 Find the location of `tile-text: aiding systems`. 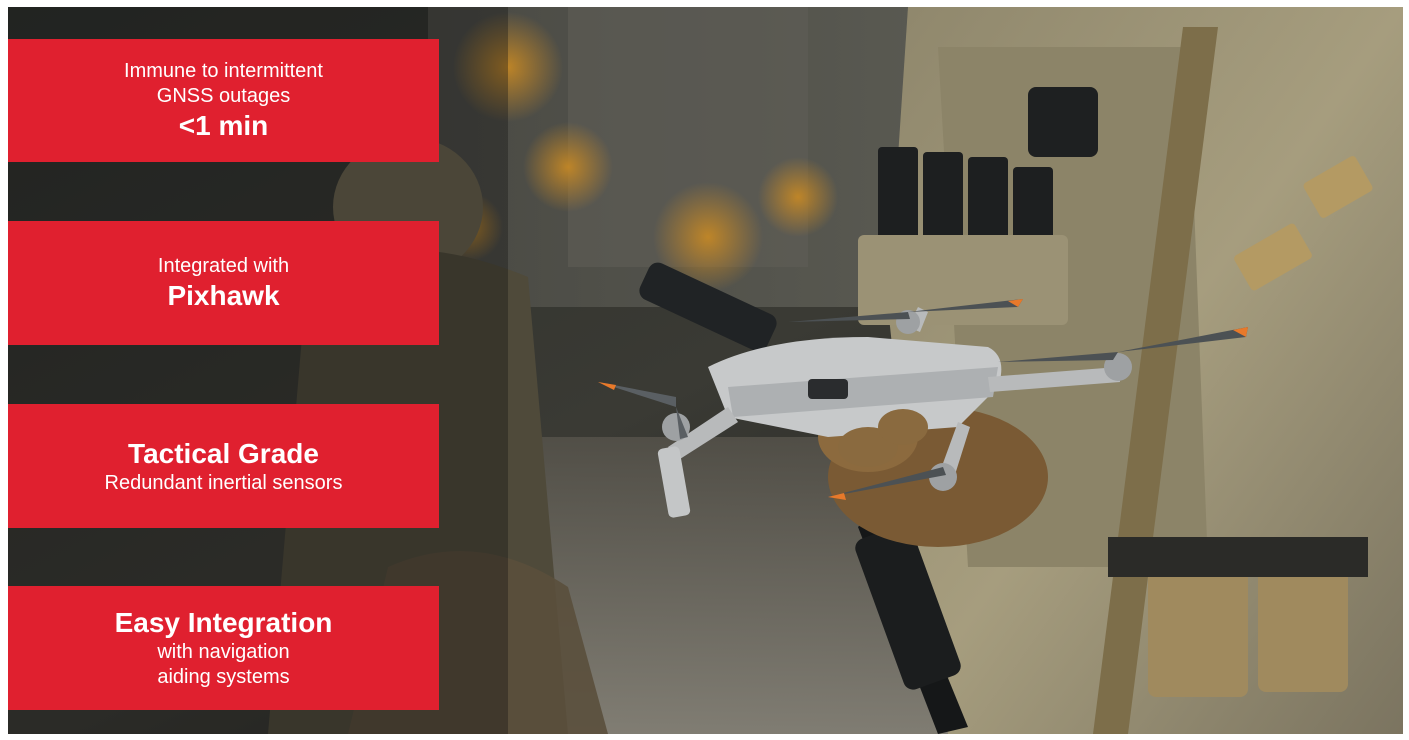

tile-text: aiding systems is located at coordinates (223, 677).